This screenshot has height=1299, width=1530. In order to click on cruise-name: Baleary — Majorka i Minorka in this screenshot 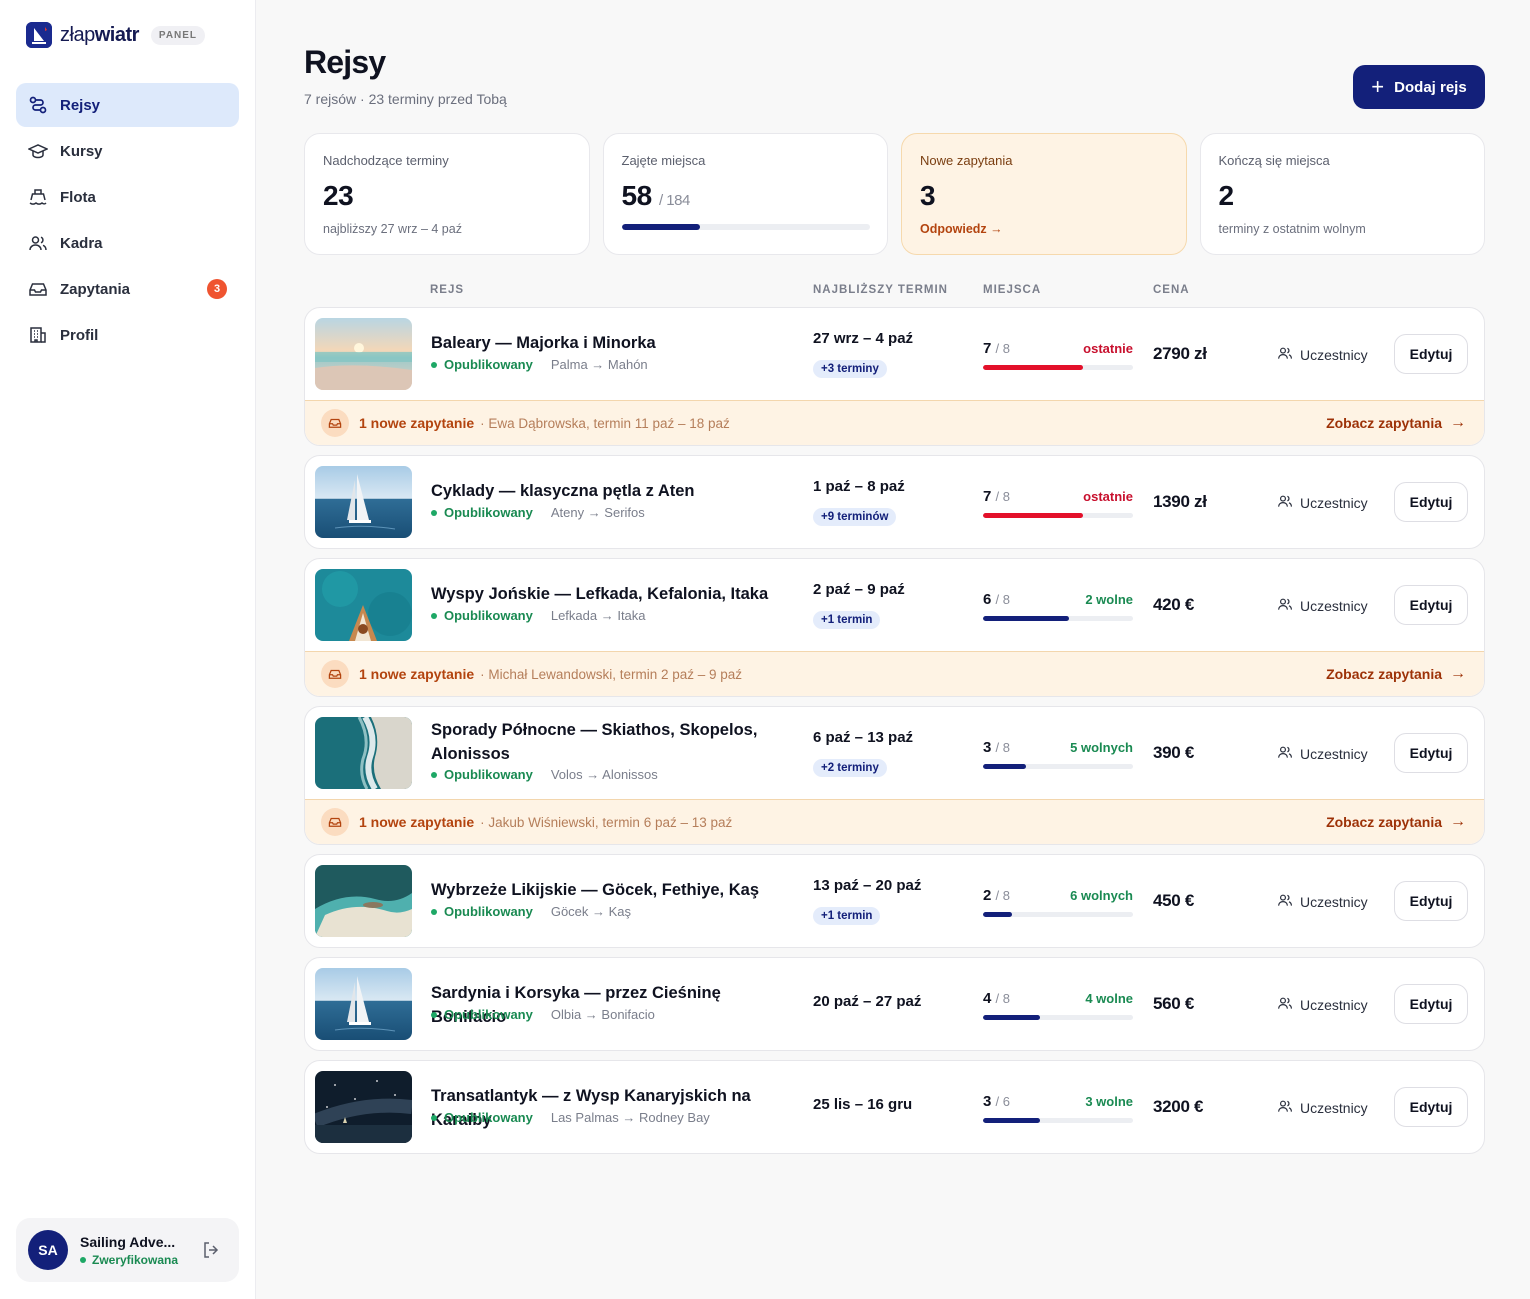, I will do `click(611, 343)`.